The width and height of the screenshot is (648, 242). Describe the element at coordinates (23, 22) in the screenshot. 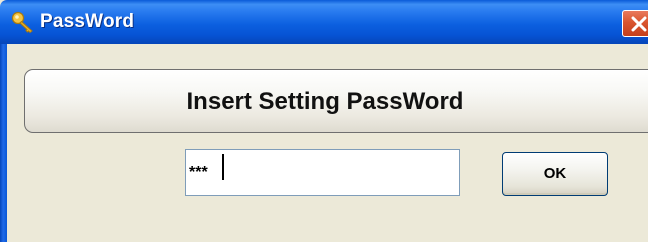

I see `key-icon` at that location.